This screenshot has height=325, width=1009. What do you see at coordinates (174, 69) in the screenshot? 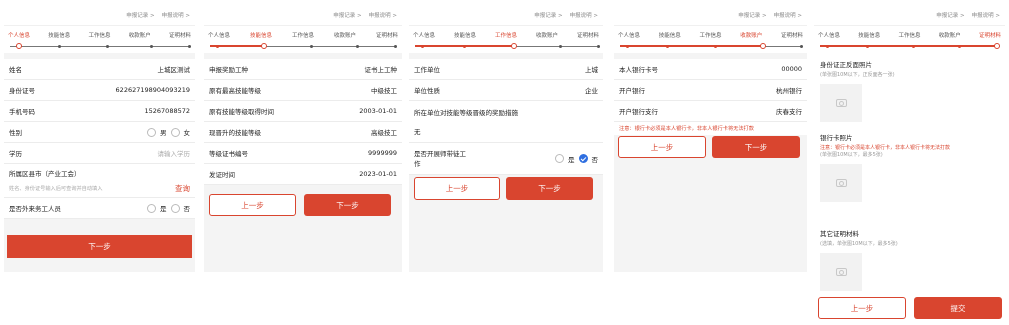
I see `name-field: 上城区测试` at bounding box center [174, 69].